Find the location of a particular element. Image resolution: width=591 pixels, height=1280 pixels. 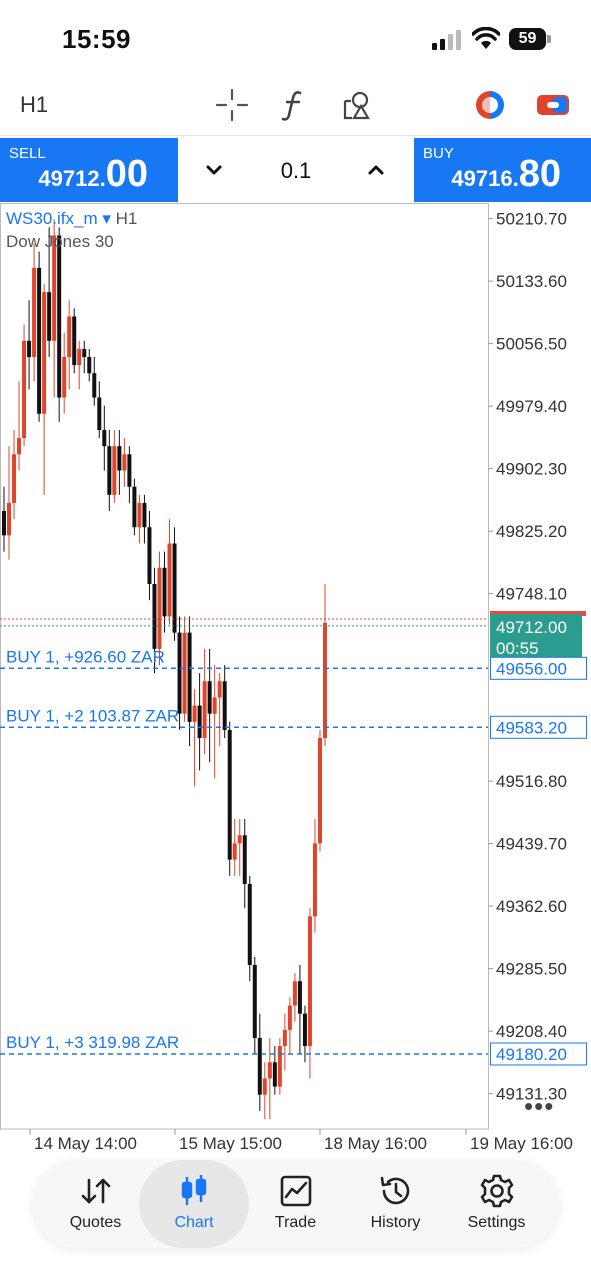

toggle-icon is located at coordinates (553, 105).